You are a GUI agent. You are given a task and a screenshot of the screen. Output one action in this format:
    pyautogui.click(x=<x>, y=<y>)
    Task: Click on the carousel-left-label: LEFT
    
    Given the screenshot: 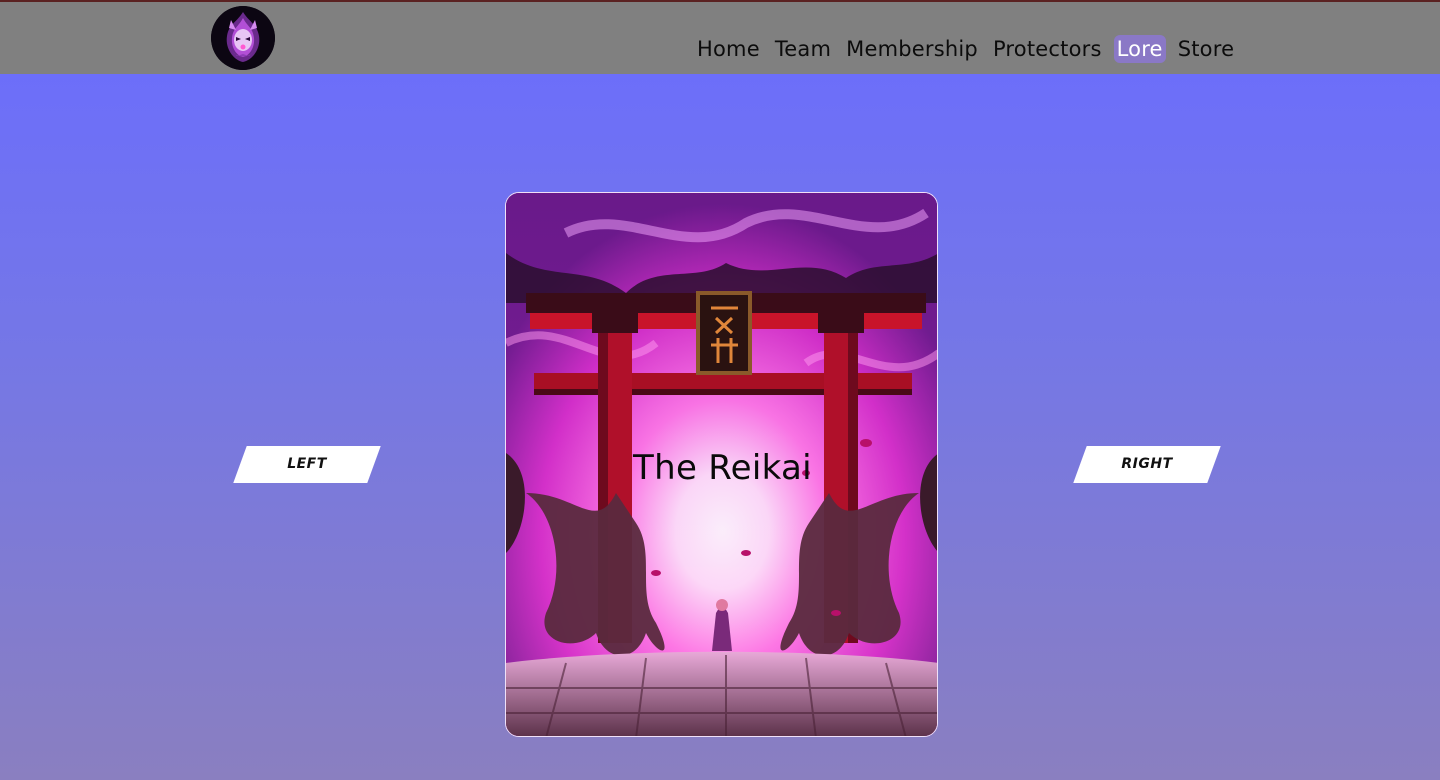 What is the action you would take?
    pyautogui.click(x=307, y=464)
    